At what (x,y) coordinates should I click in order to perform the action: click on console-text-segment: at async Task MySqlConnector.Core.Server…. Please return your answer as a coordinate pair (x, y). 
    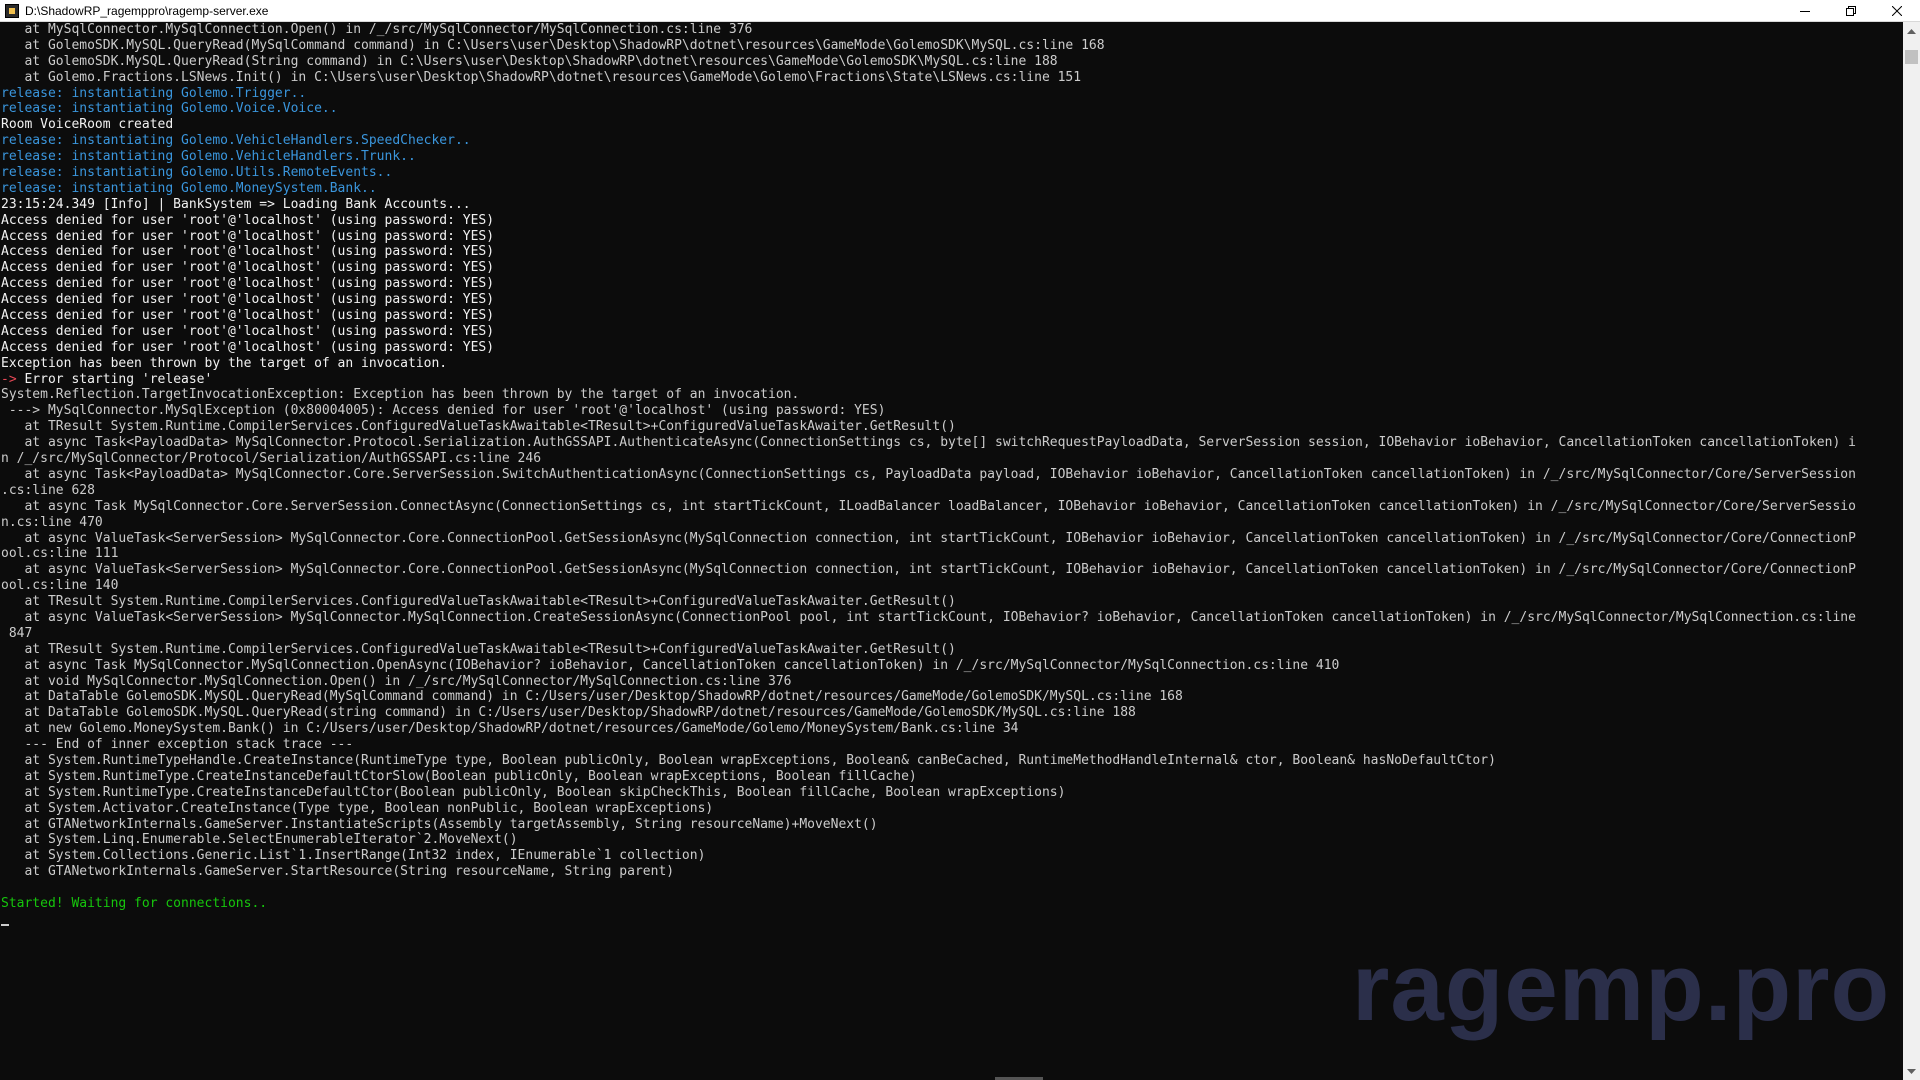
    Looking at the image, I should click on (928, 506).